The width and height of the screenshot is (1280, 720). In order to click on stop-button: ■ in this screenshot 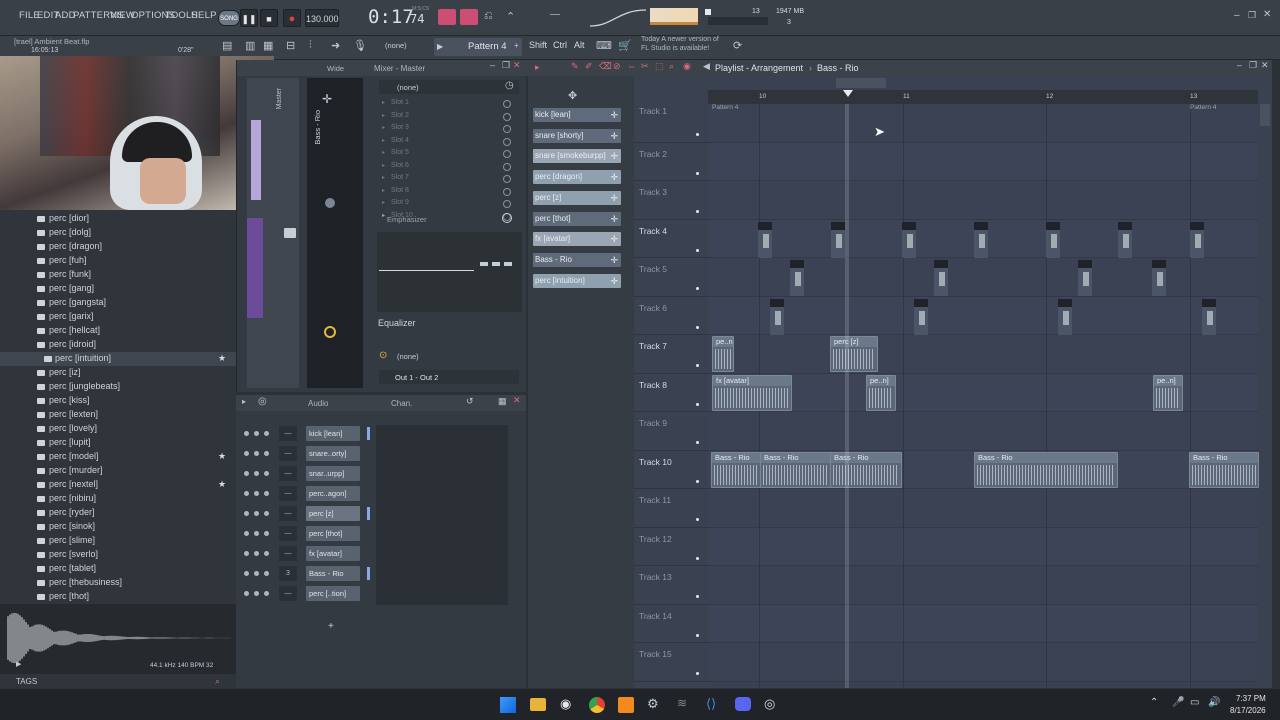, I will do `click(269, 18)`.